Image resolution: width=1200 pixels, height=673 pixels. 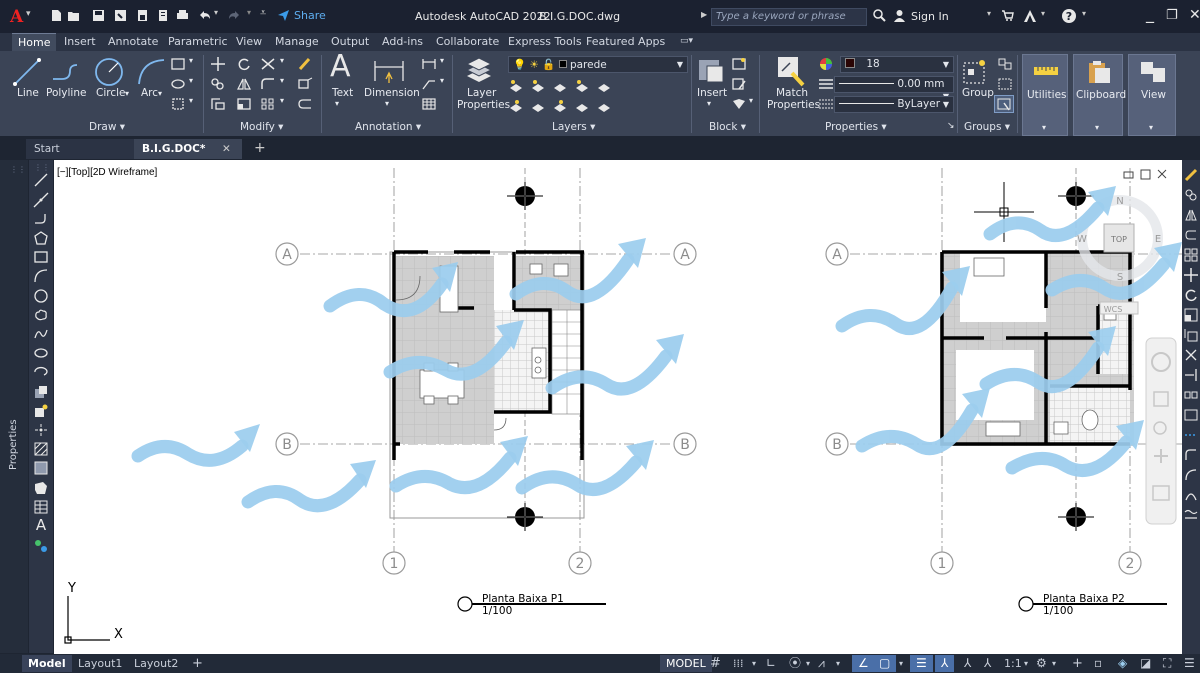 What do you see at coordinates (481, 93) in the screenshot?
I see `layer-properties-label-1: Layer` at bounding box center [481, 93].